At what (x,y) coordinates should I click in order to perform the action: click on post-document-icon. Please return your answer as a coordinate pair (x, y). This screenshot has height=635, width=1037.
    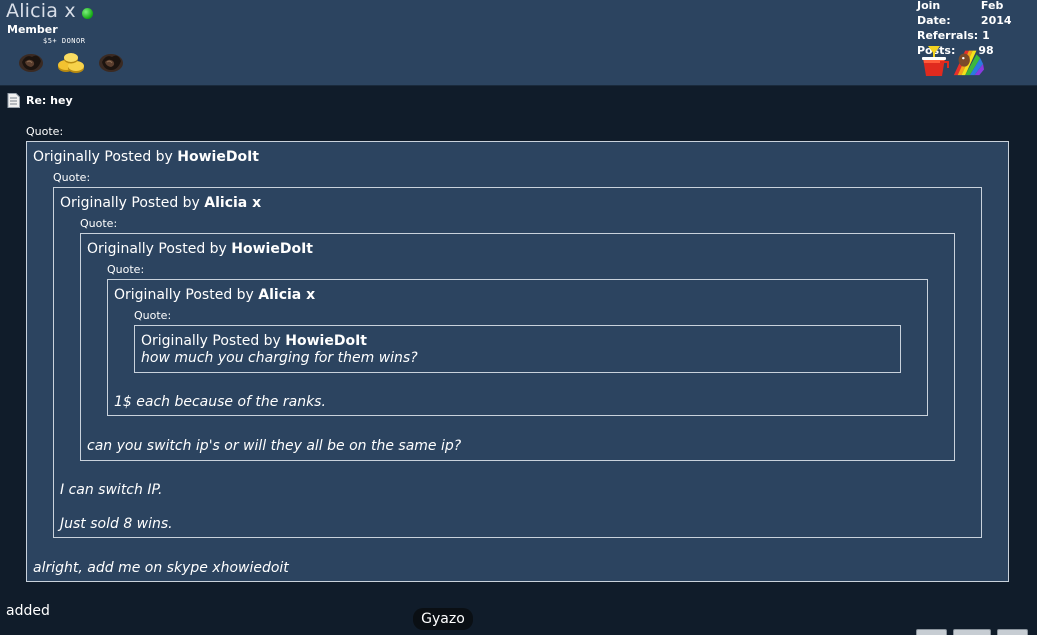
    Looking at the image, I should click on (13, 100).